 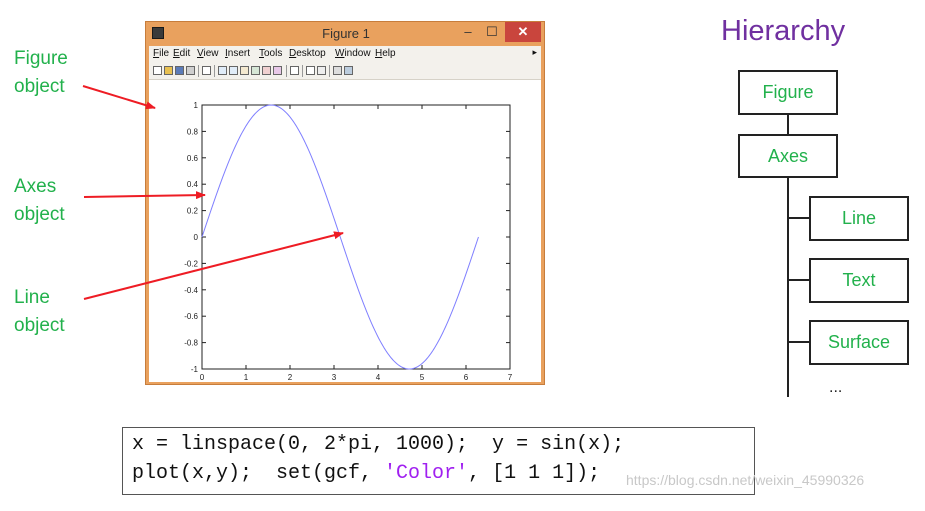 I want to click on window-titlebar: Figure 1 – ☐ ✕, so click(x=345, y=34).